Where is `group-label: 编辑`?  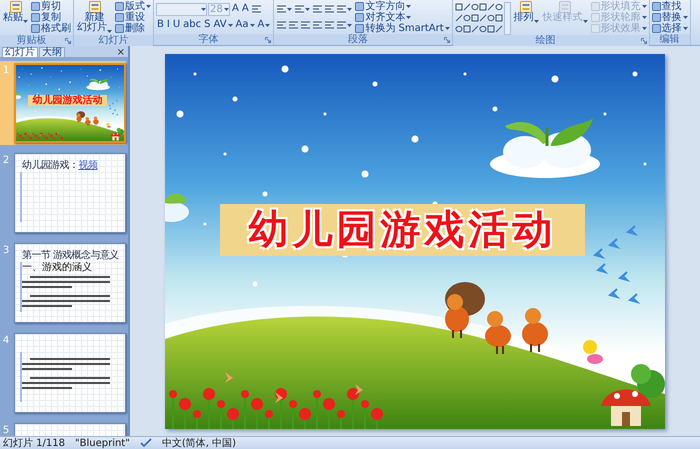 group-label: 编辑 is located at coordinates (669, 39).